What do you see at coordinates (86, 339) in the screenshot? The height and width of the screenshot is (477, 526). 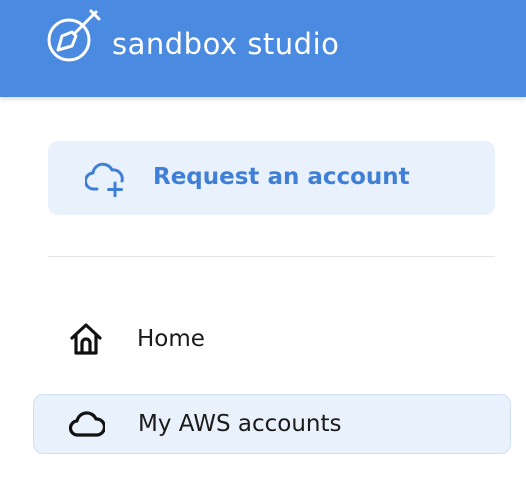 I see `home-icon` at bounding box center [86, 339].